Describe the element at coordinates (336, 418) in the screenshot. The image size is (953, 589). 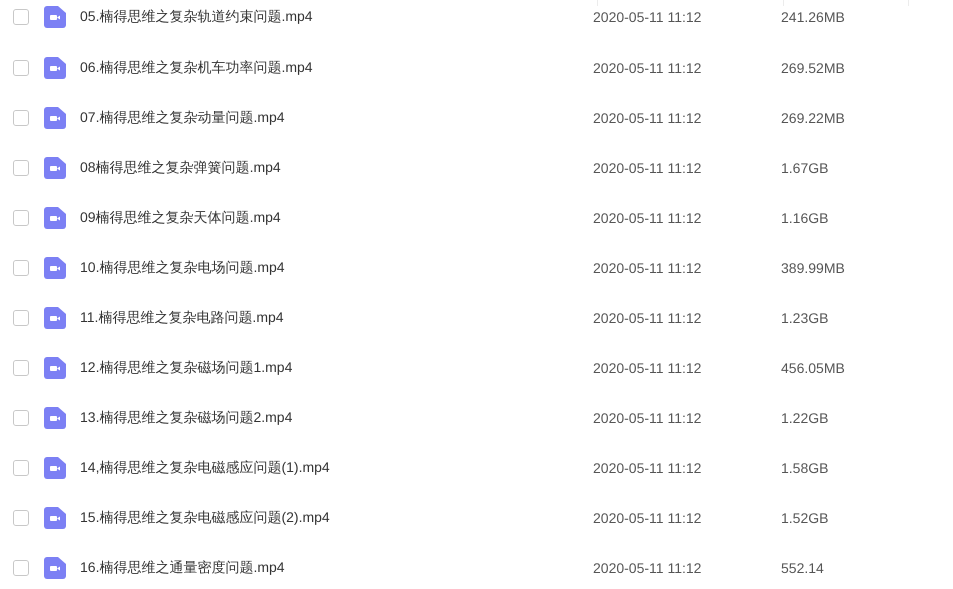
I see `file-name: 13.楠得思维之复杂磁场问题2.mp4` at that location.